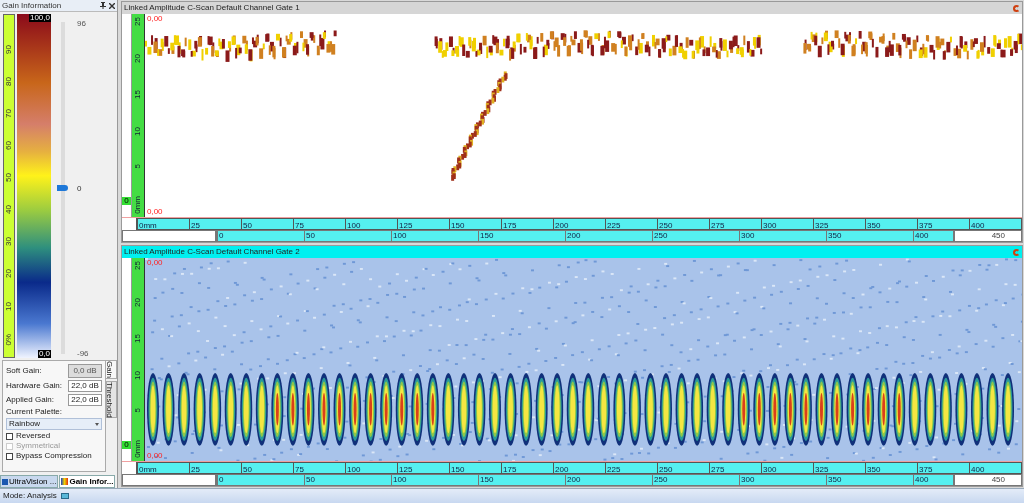 The height and width of the screenshot is (503, 1024). Describe the element at coordinates (34, 386) in the screenshot. I see `field-label: Hardware Gain:` at that location.